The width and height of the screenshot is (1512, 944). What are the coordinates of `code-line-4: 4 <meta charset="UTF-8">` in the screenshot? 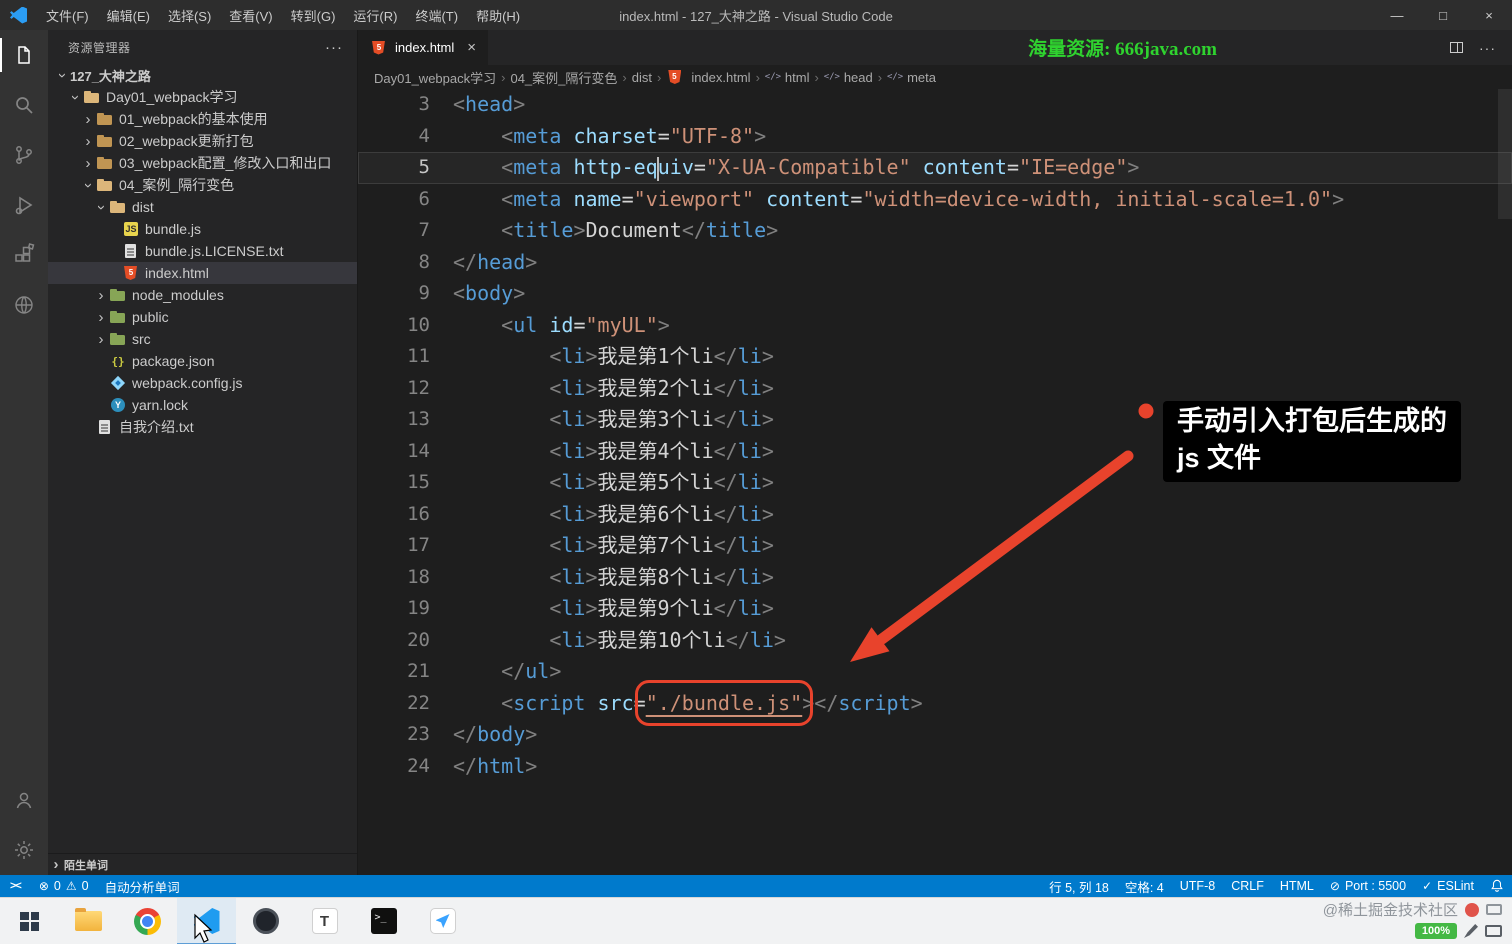 It's located at (935, 137).